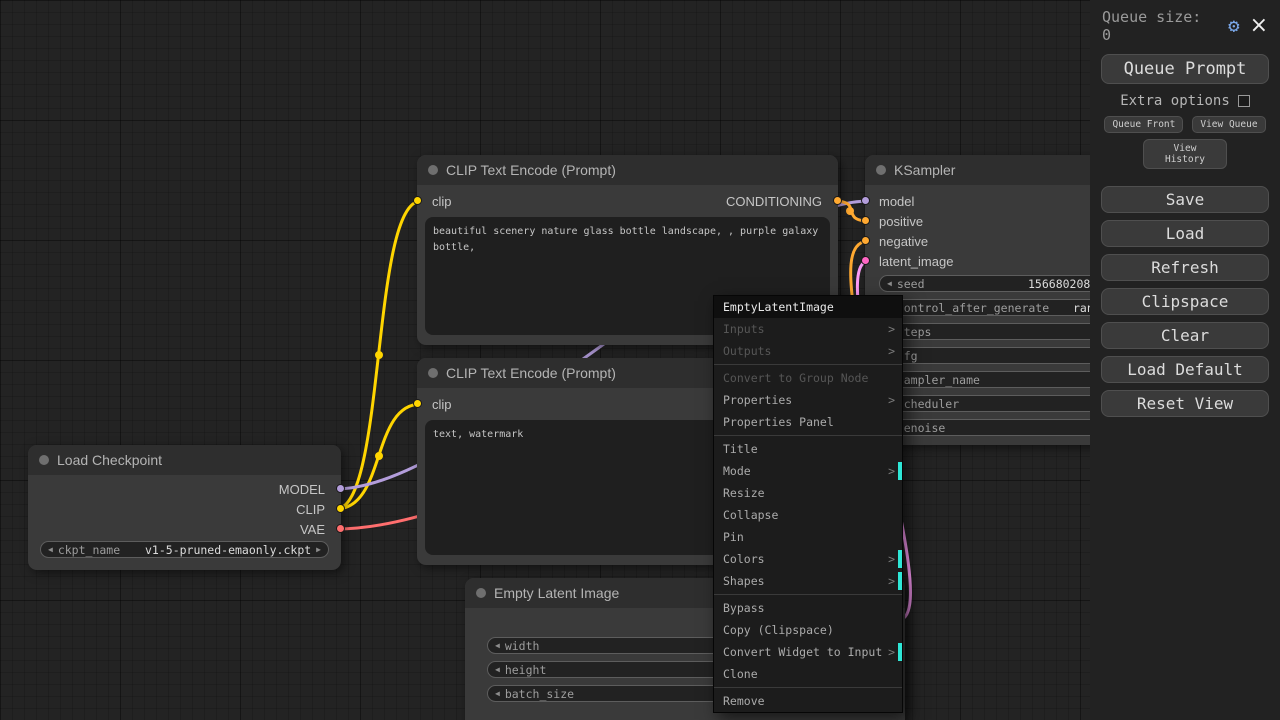  What do you see at coordinates (89, 549) in the screenshot?
I see `widget-label: ckpt_name` at bounding box center [89, 549].